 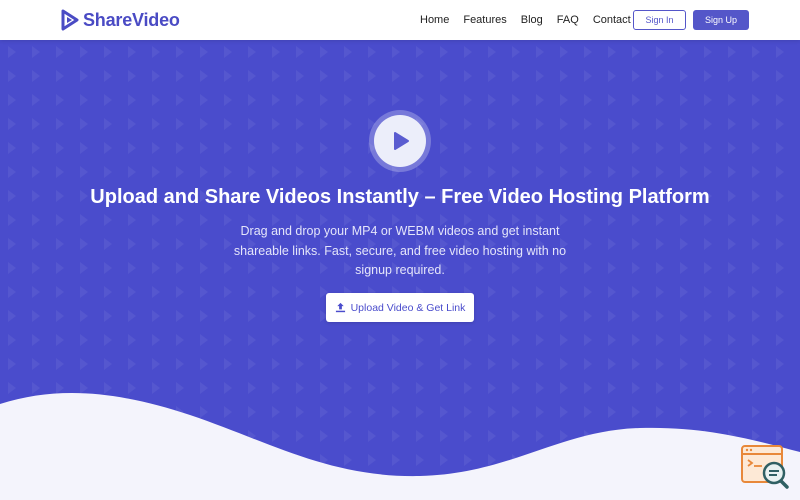 What do you see at coordinates (340, 307) in the screenshot?
I see `upload-icon` at bounding box center [340, 307].